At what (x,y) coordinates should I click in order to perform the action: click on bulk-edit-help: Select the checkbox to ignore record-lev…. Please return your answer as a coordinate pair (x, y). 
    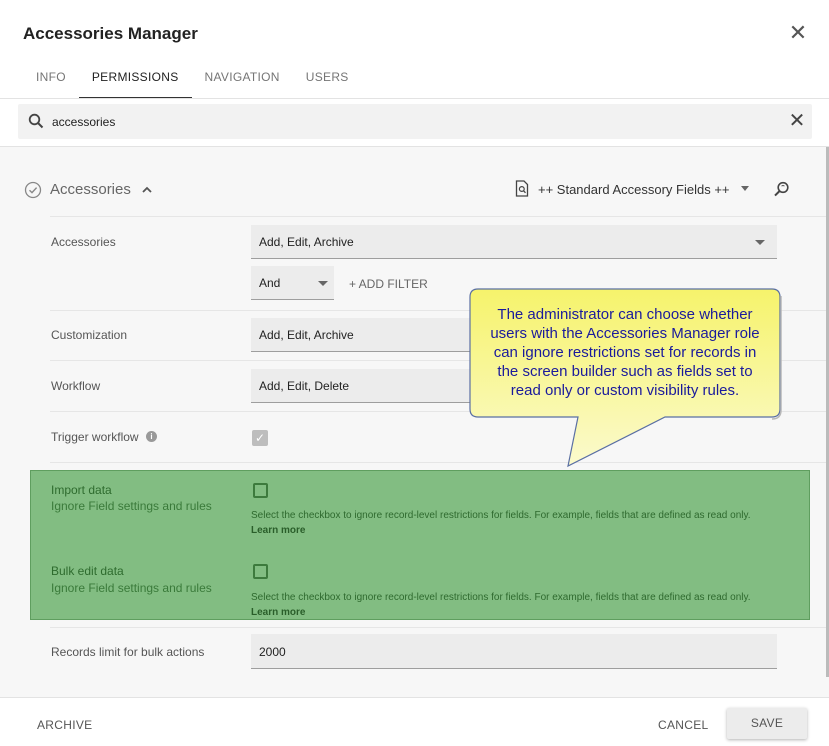
    Looking at the image, I should click on (501, 597).